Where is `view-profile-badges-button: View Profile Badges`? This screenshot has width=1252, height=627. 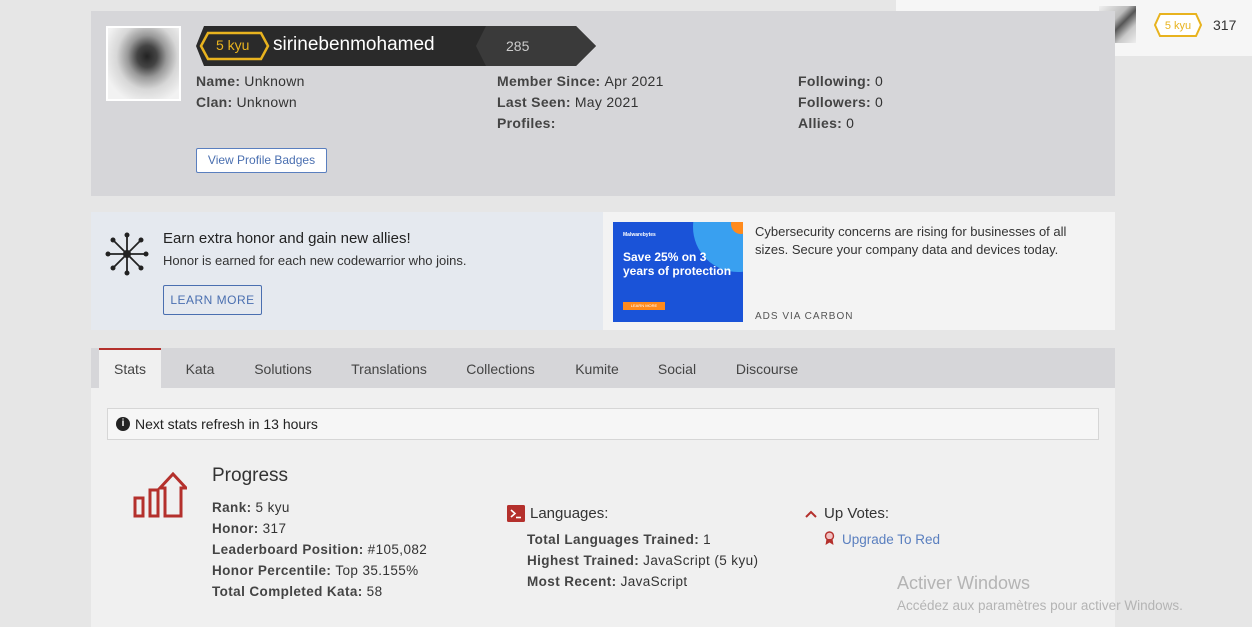
view-profile-badges-button: View Profile Badges is located at coordinates (261, 160).